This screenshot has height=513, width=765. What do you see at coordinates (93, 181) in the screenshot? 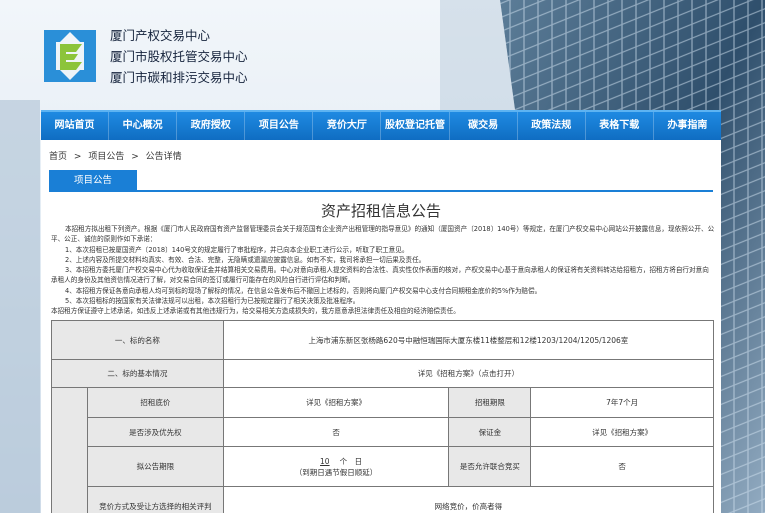
I see `section-tab: 项目公告` at bounding box center [93, 181].